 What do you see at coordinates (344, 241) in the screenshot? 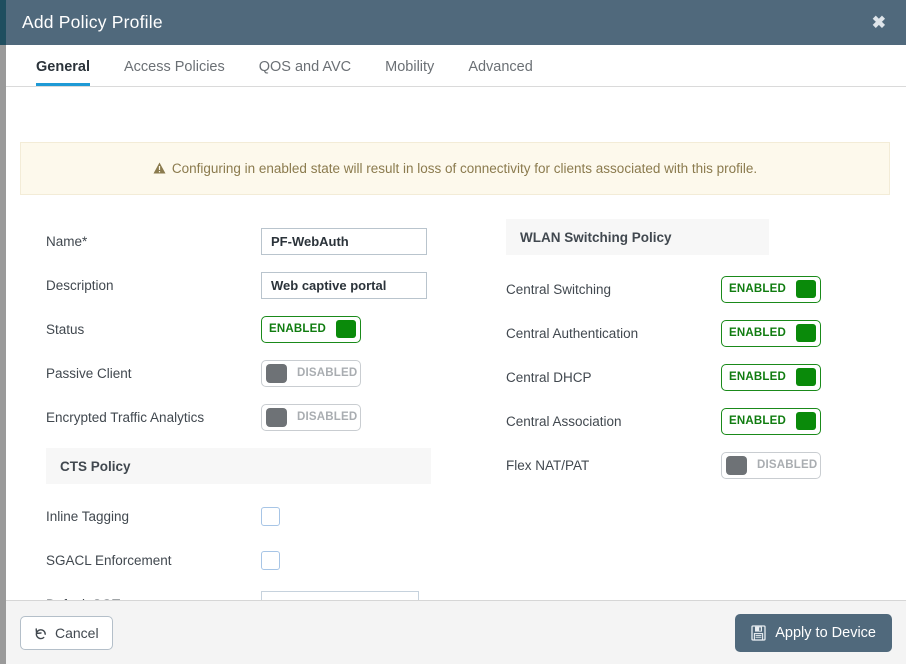
I see `name-input` at bounding box center [344, 241].